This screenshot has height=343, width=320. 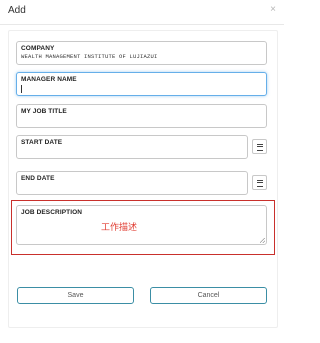 I want to click on cancel-button: Cancel, so click(x=208, y=295).